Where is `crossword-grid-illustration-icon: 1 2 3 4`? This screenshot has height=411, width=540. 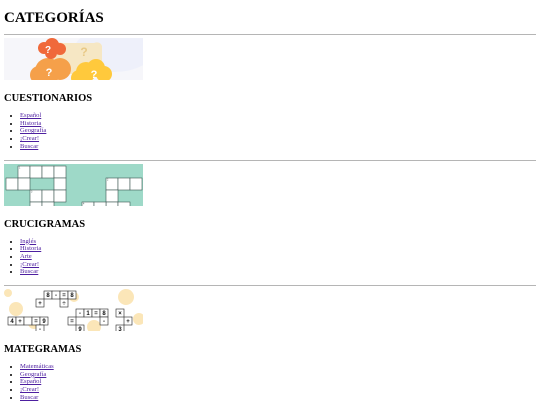
crossword-grid-illustration-icon: 1 2 3 4 is located at coordinates (73, 184).